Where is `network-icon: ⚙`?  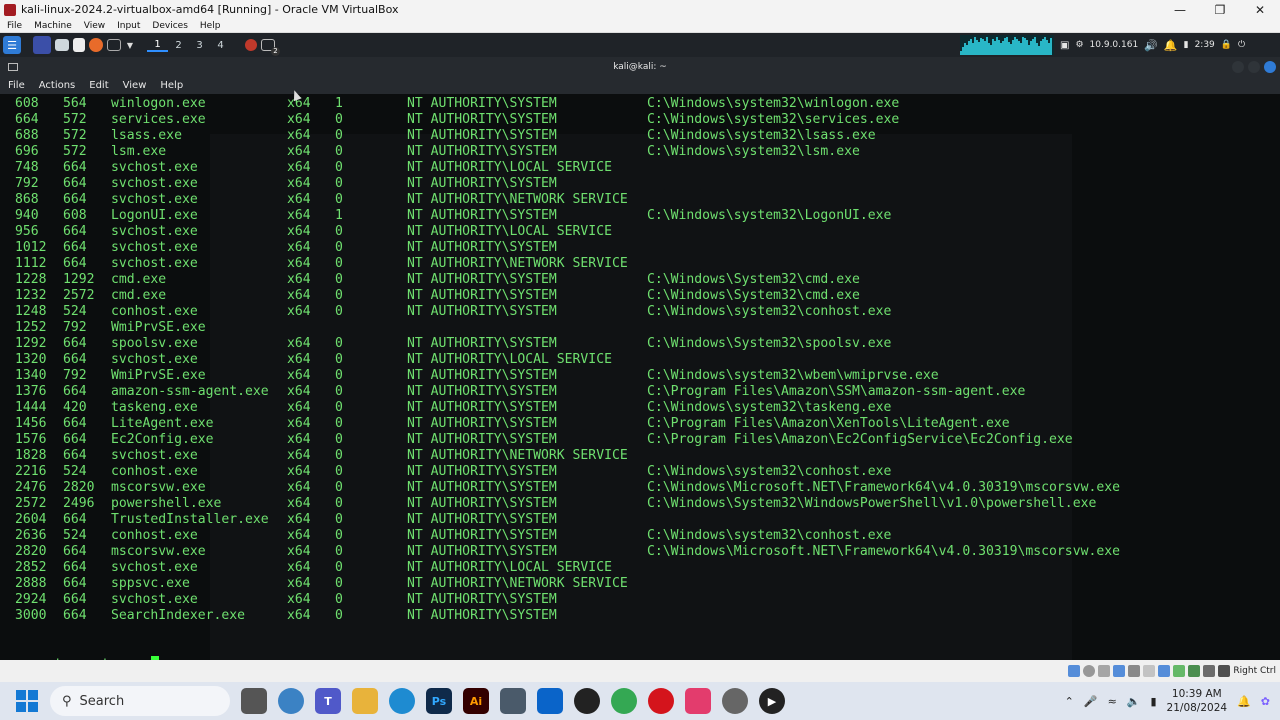
network-icon: ⚙ is located at coordinates (1079, 45).